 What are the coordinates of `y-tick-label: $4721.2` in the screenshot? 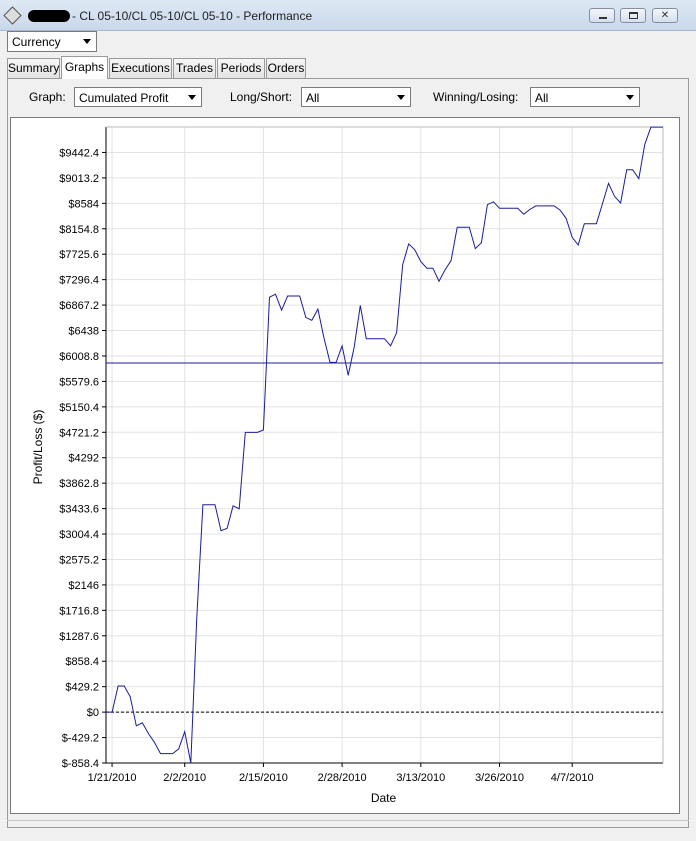 It's located at (79, 433).